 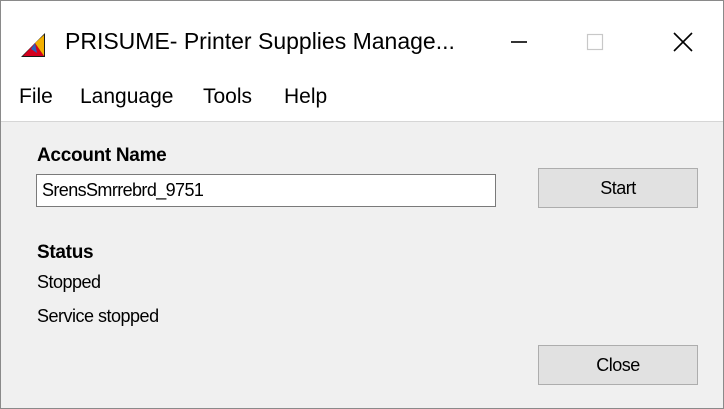 I want to click on menu-file: File, so click(x=36, y=97).